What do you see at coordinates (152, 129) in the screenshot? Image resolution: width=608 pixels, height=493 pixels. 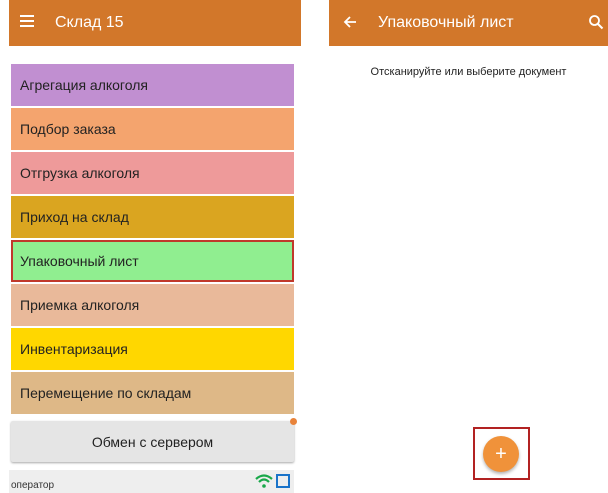 I see `menu-item: Подбор заказа` at bounding box center [152, 129].